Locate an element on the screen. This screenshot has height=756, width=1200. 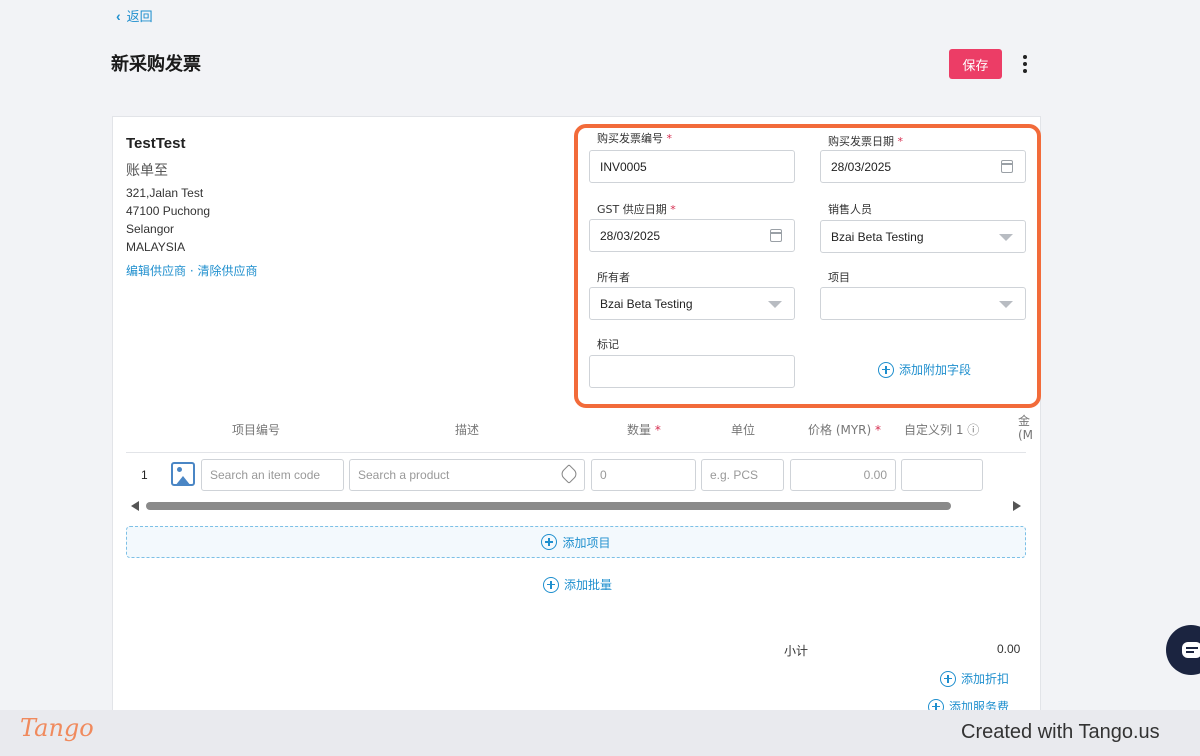
invoice-no-label: 购买发票编号 * is located at coordinates (634, 138).